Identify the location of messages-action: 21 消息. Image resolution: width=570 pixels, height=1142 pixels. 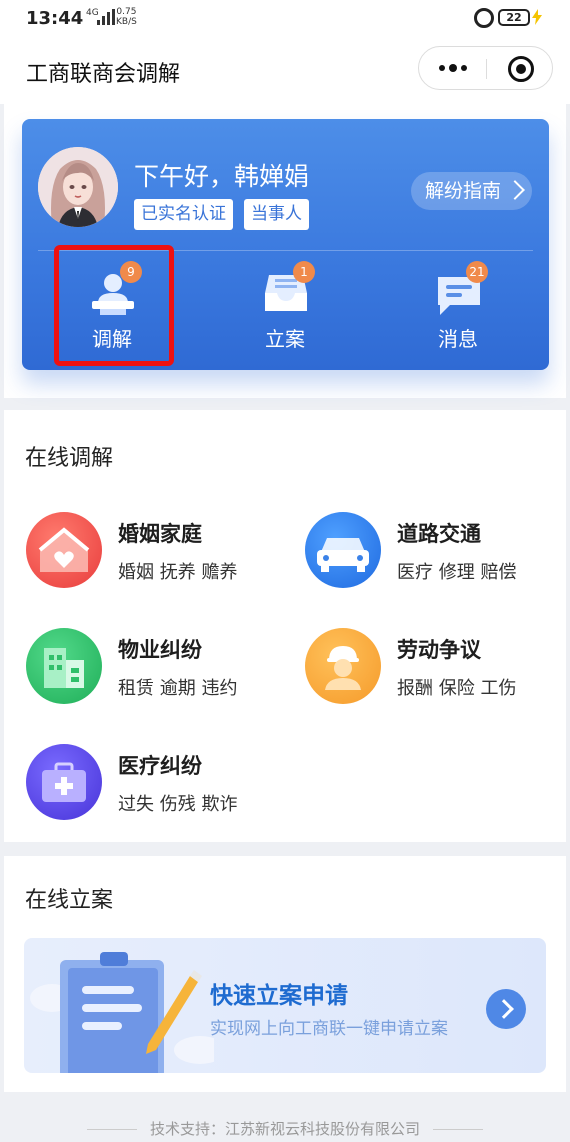
(458, 311).